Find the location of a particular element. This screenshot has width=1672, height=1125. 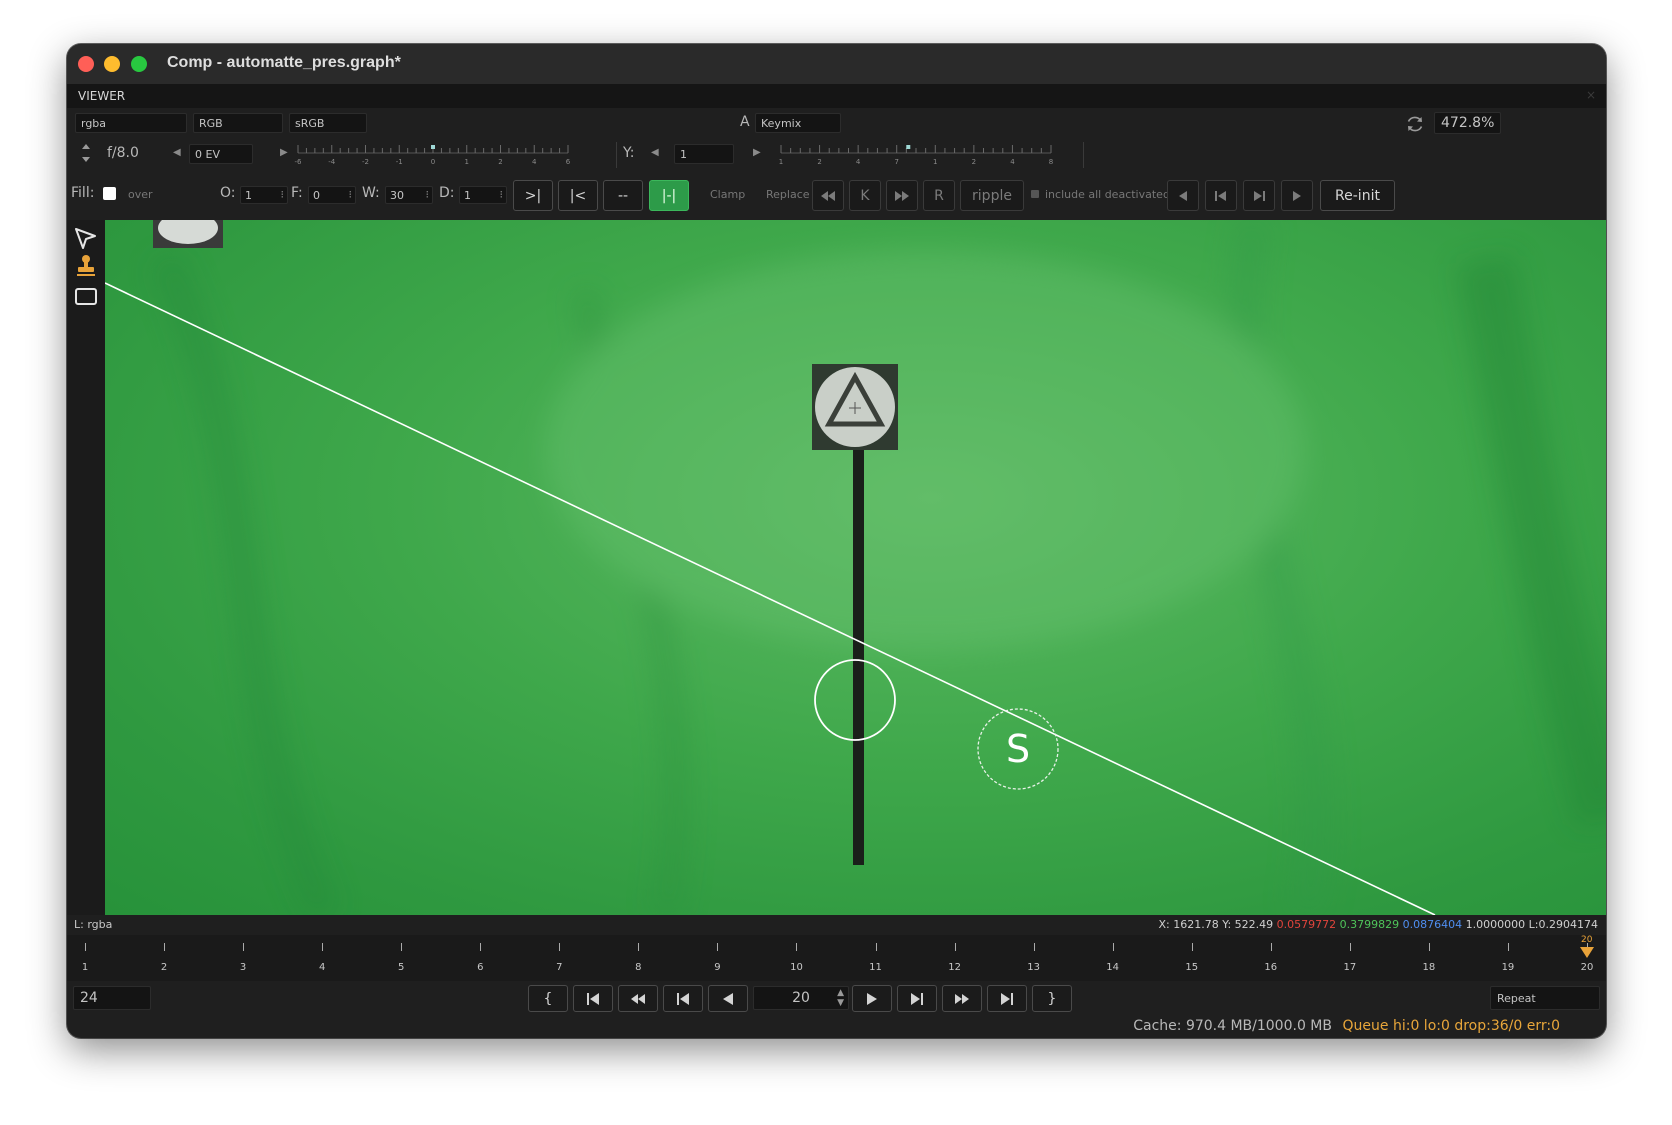

close-window-button is located at coordinates (86, 64).